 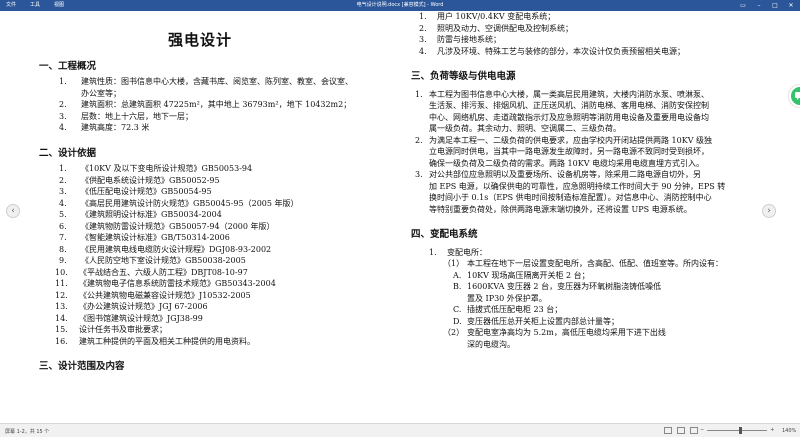 I want to click on window-controls: ▭ – □ ✕, so click(x=767, y=5).